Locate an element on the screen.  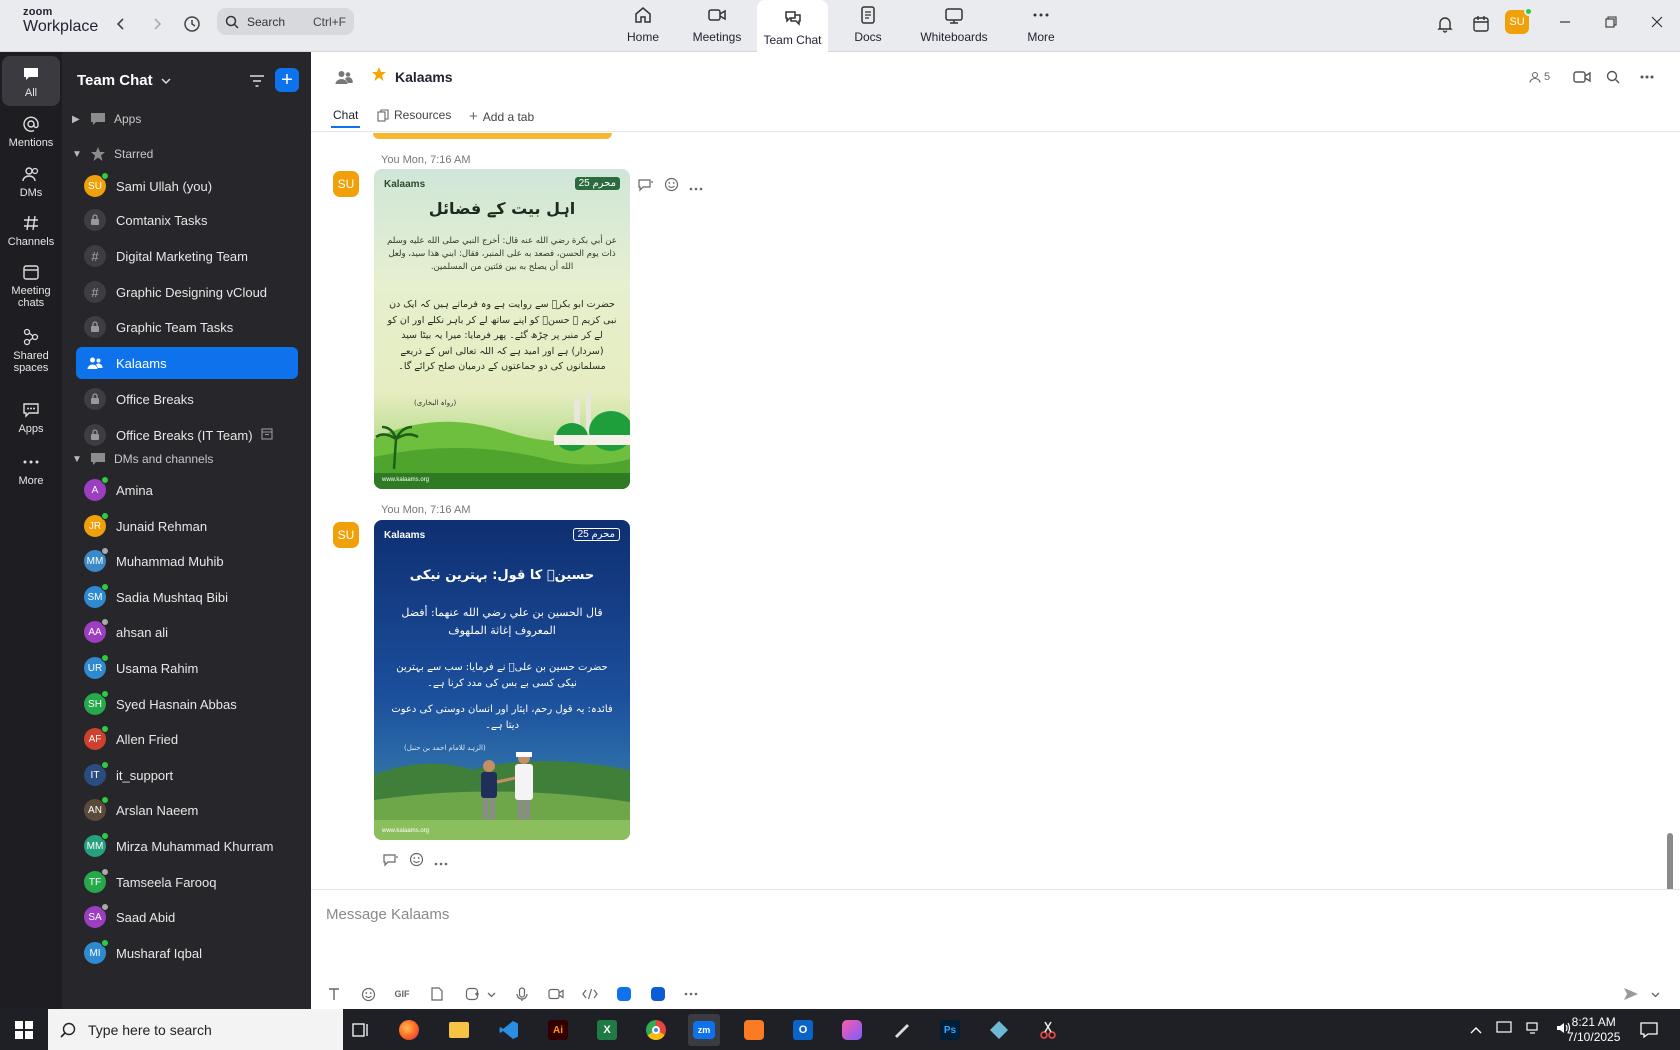
sidebar-item-office-breaks-it-team: Office Breaks (IT Team) is located at coordinates (187, 435).